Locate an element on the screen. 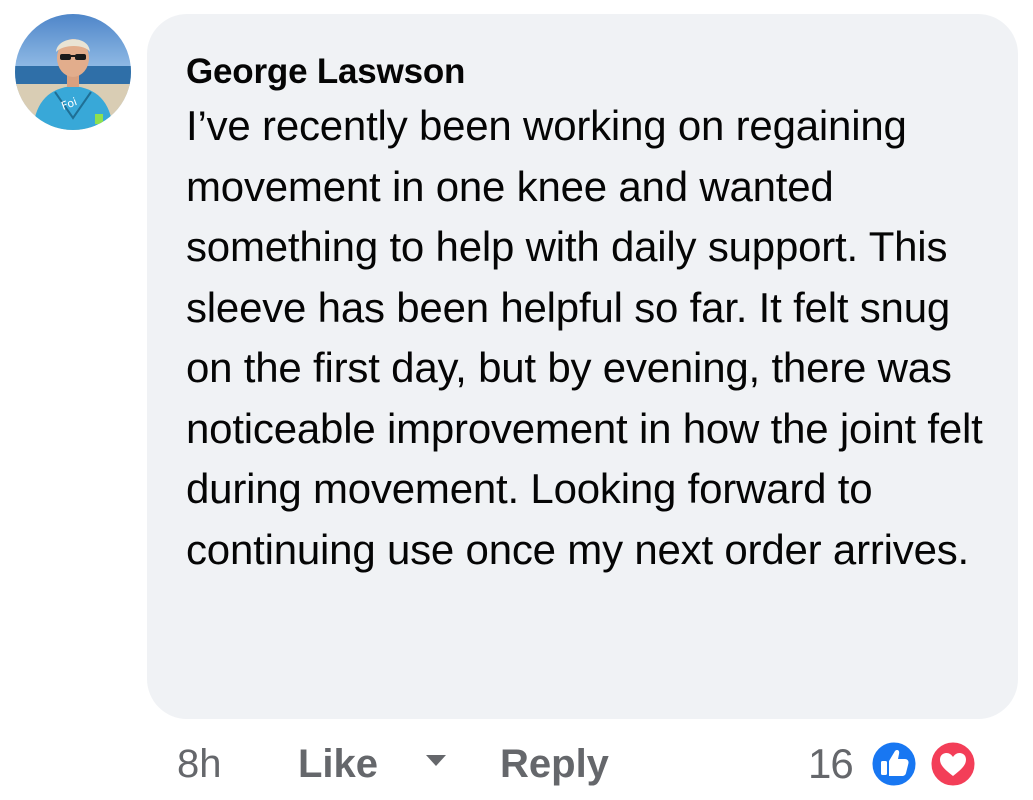 Image resolution: width=1033 pixels, height=800 pixels. love-reaction-icon is located at coordinates (953, 764).